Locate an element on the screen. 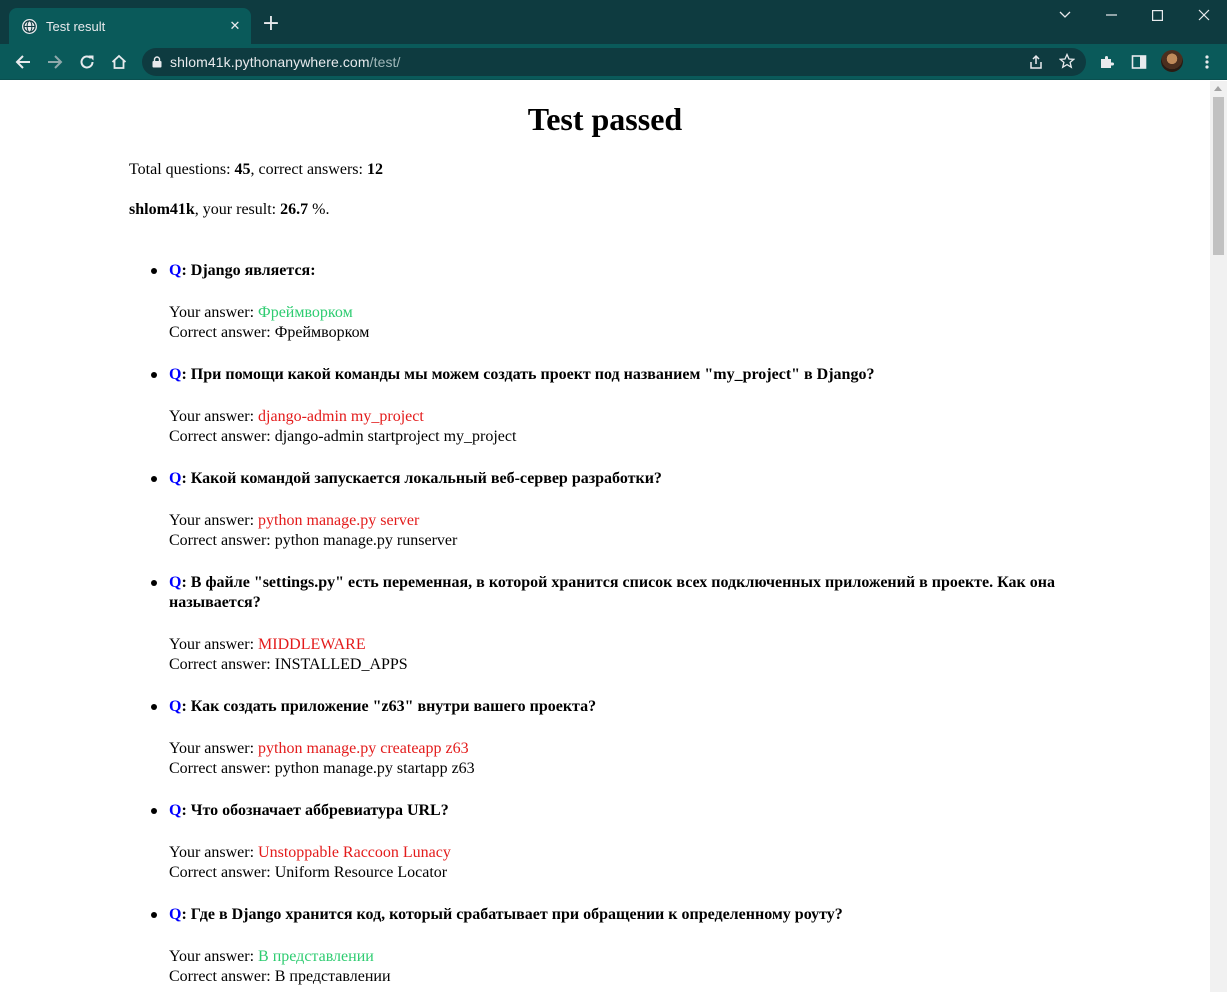 This screenshot has width=1227, height=992. your-answer-value: Фреймворком is located at coordinates (305, 312).